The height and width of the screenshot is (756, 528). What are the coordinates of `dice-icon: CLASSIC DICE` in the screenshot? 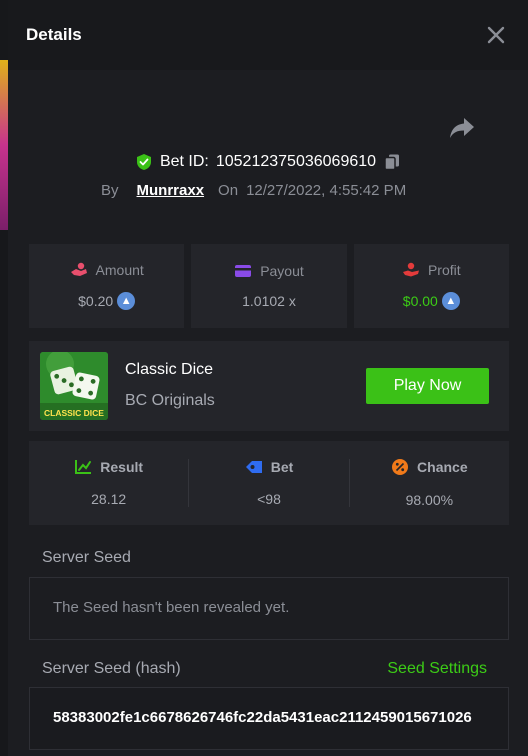 It's located at (74, 386).